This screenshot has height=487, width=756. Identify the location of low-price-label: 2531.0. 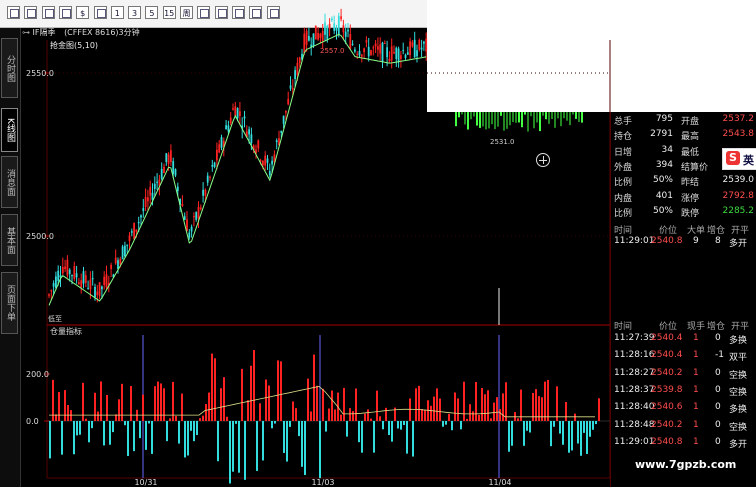
(502, 142).